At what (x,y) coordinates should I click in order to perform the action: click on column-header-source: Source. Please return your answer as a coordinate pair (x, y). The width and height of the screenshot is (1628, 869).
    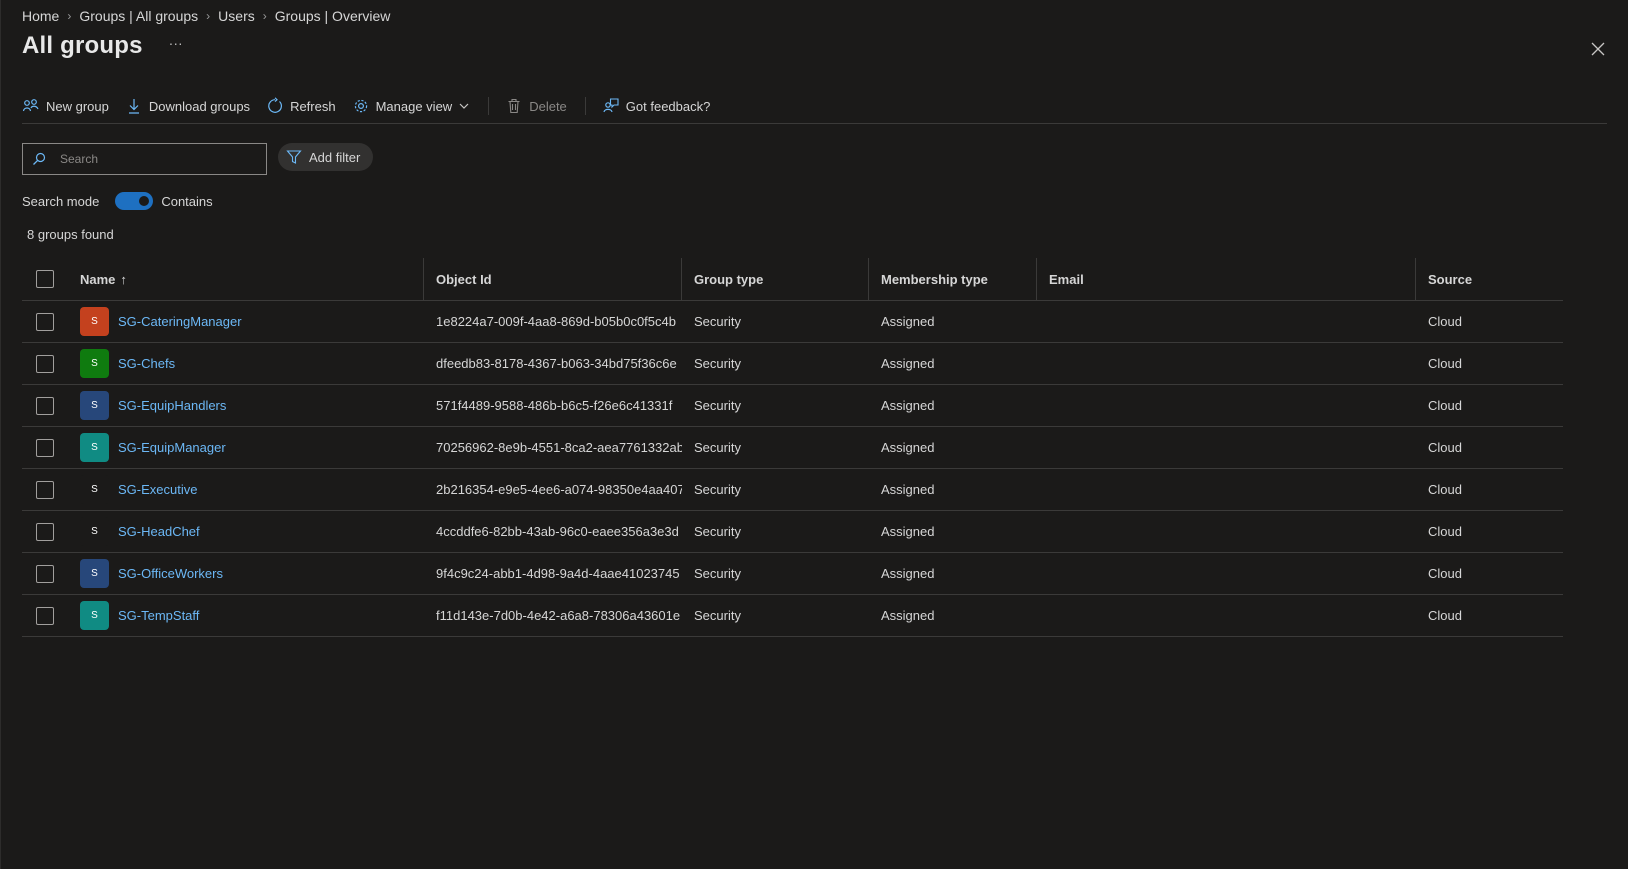
    Looking at the image, I should click on (1489, 279).